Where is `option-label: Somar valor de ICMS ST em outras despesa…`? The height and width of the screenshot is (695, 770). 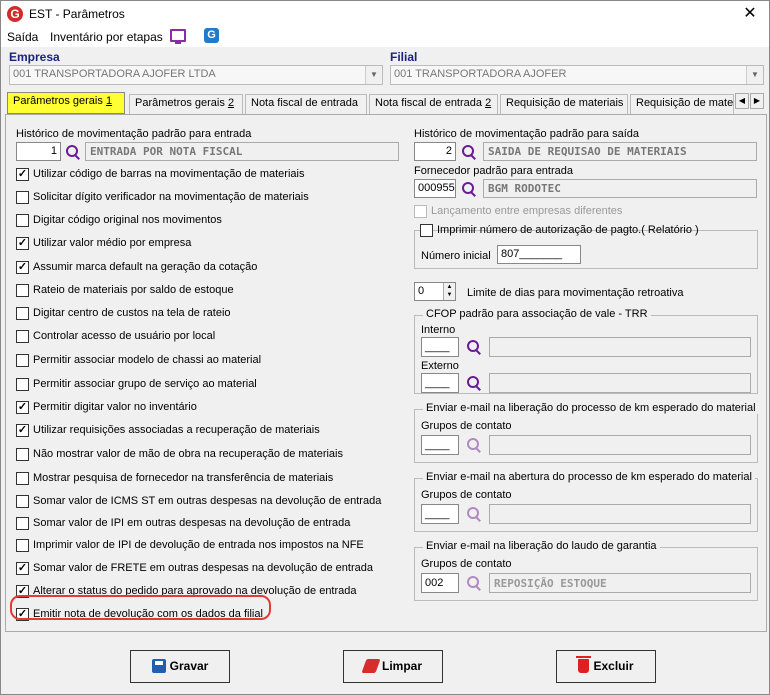
option-label: Somar valor de ICMS ST em outras despesa… is located at coordinates (207, 501).